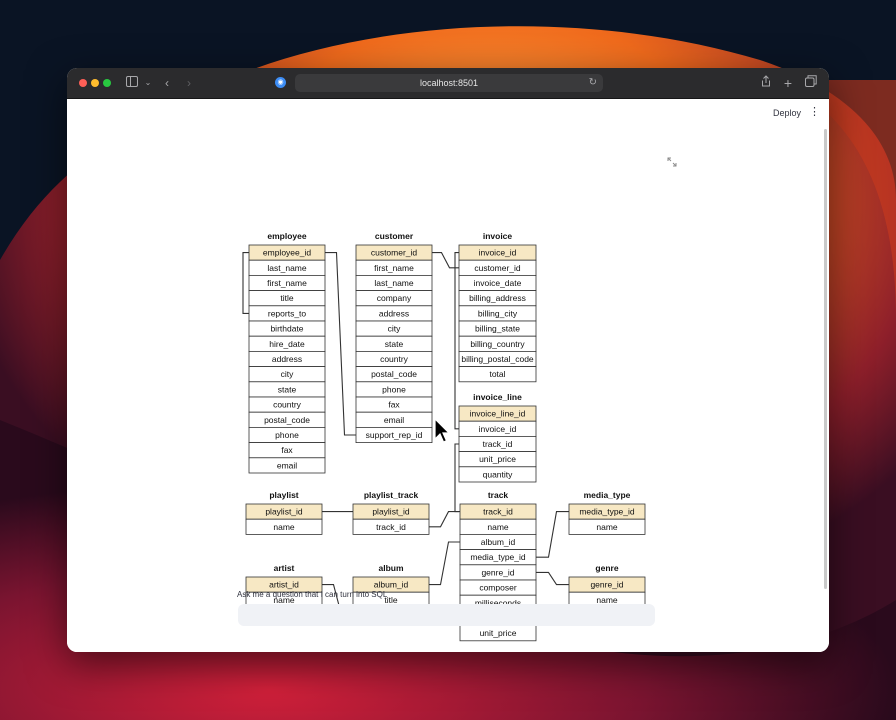 This screenshot has width=896, height=720. I want to click on table-title: playlist_track, so click(391, 495).